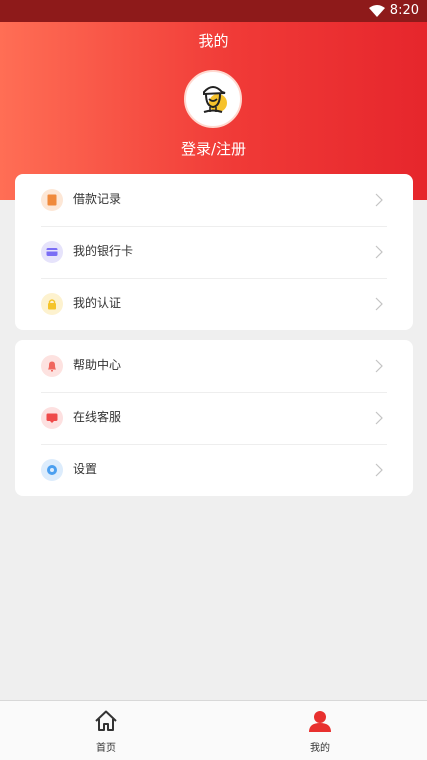 This screenshot has width=427, height=760. I want to click on tab-home: 首页, so click(106, 730).